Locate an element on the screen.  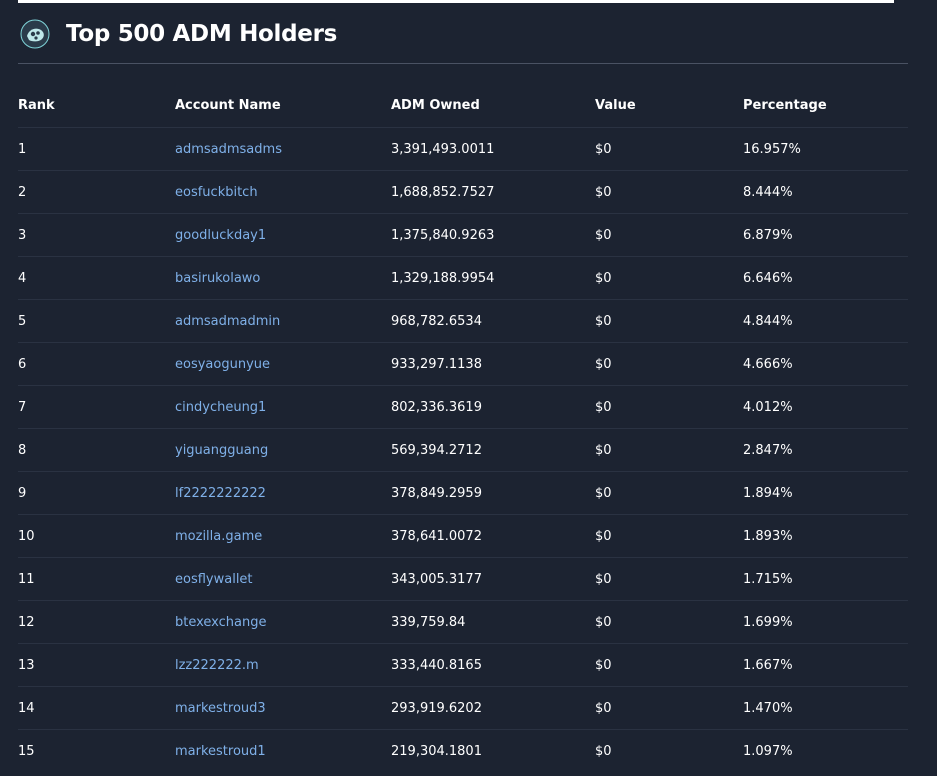
page-header: Top 500 ADM Holders is located at coordinates (463, 34).